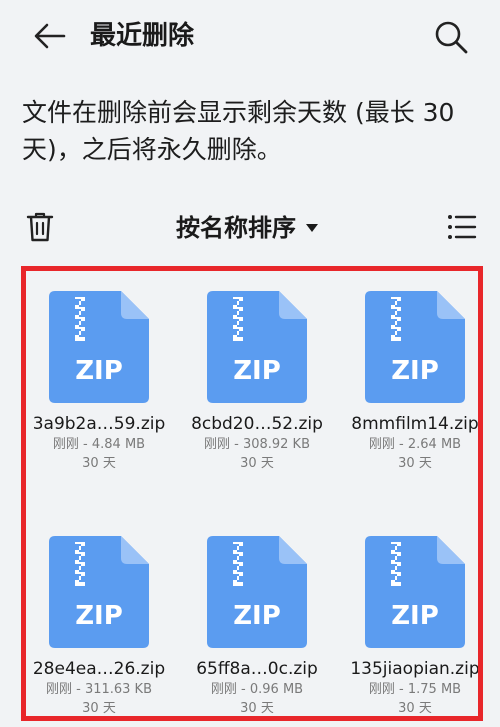  I want to click on file-meta: 刚刚 - 1.75 MB, so click(415, 689).